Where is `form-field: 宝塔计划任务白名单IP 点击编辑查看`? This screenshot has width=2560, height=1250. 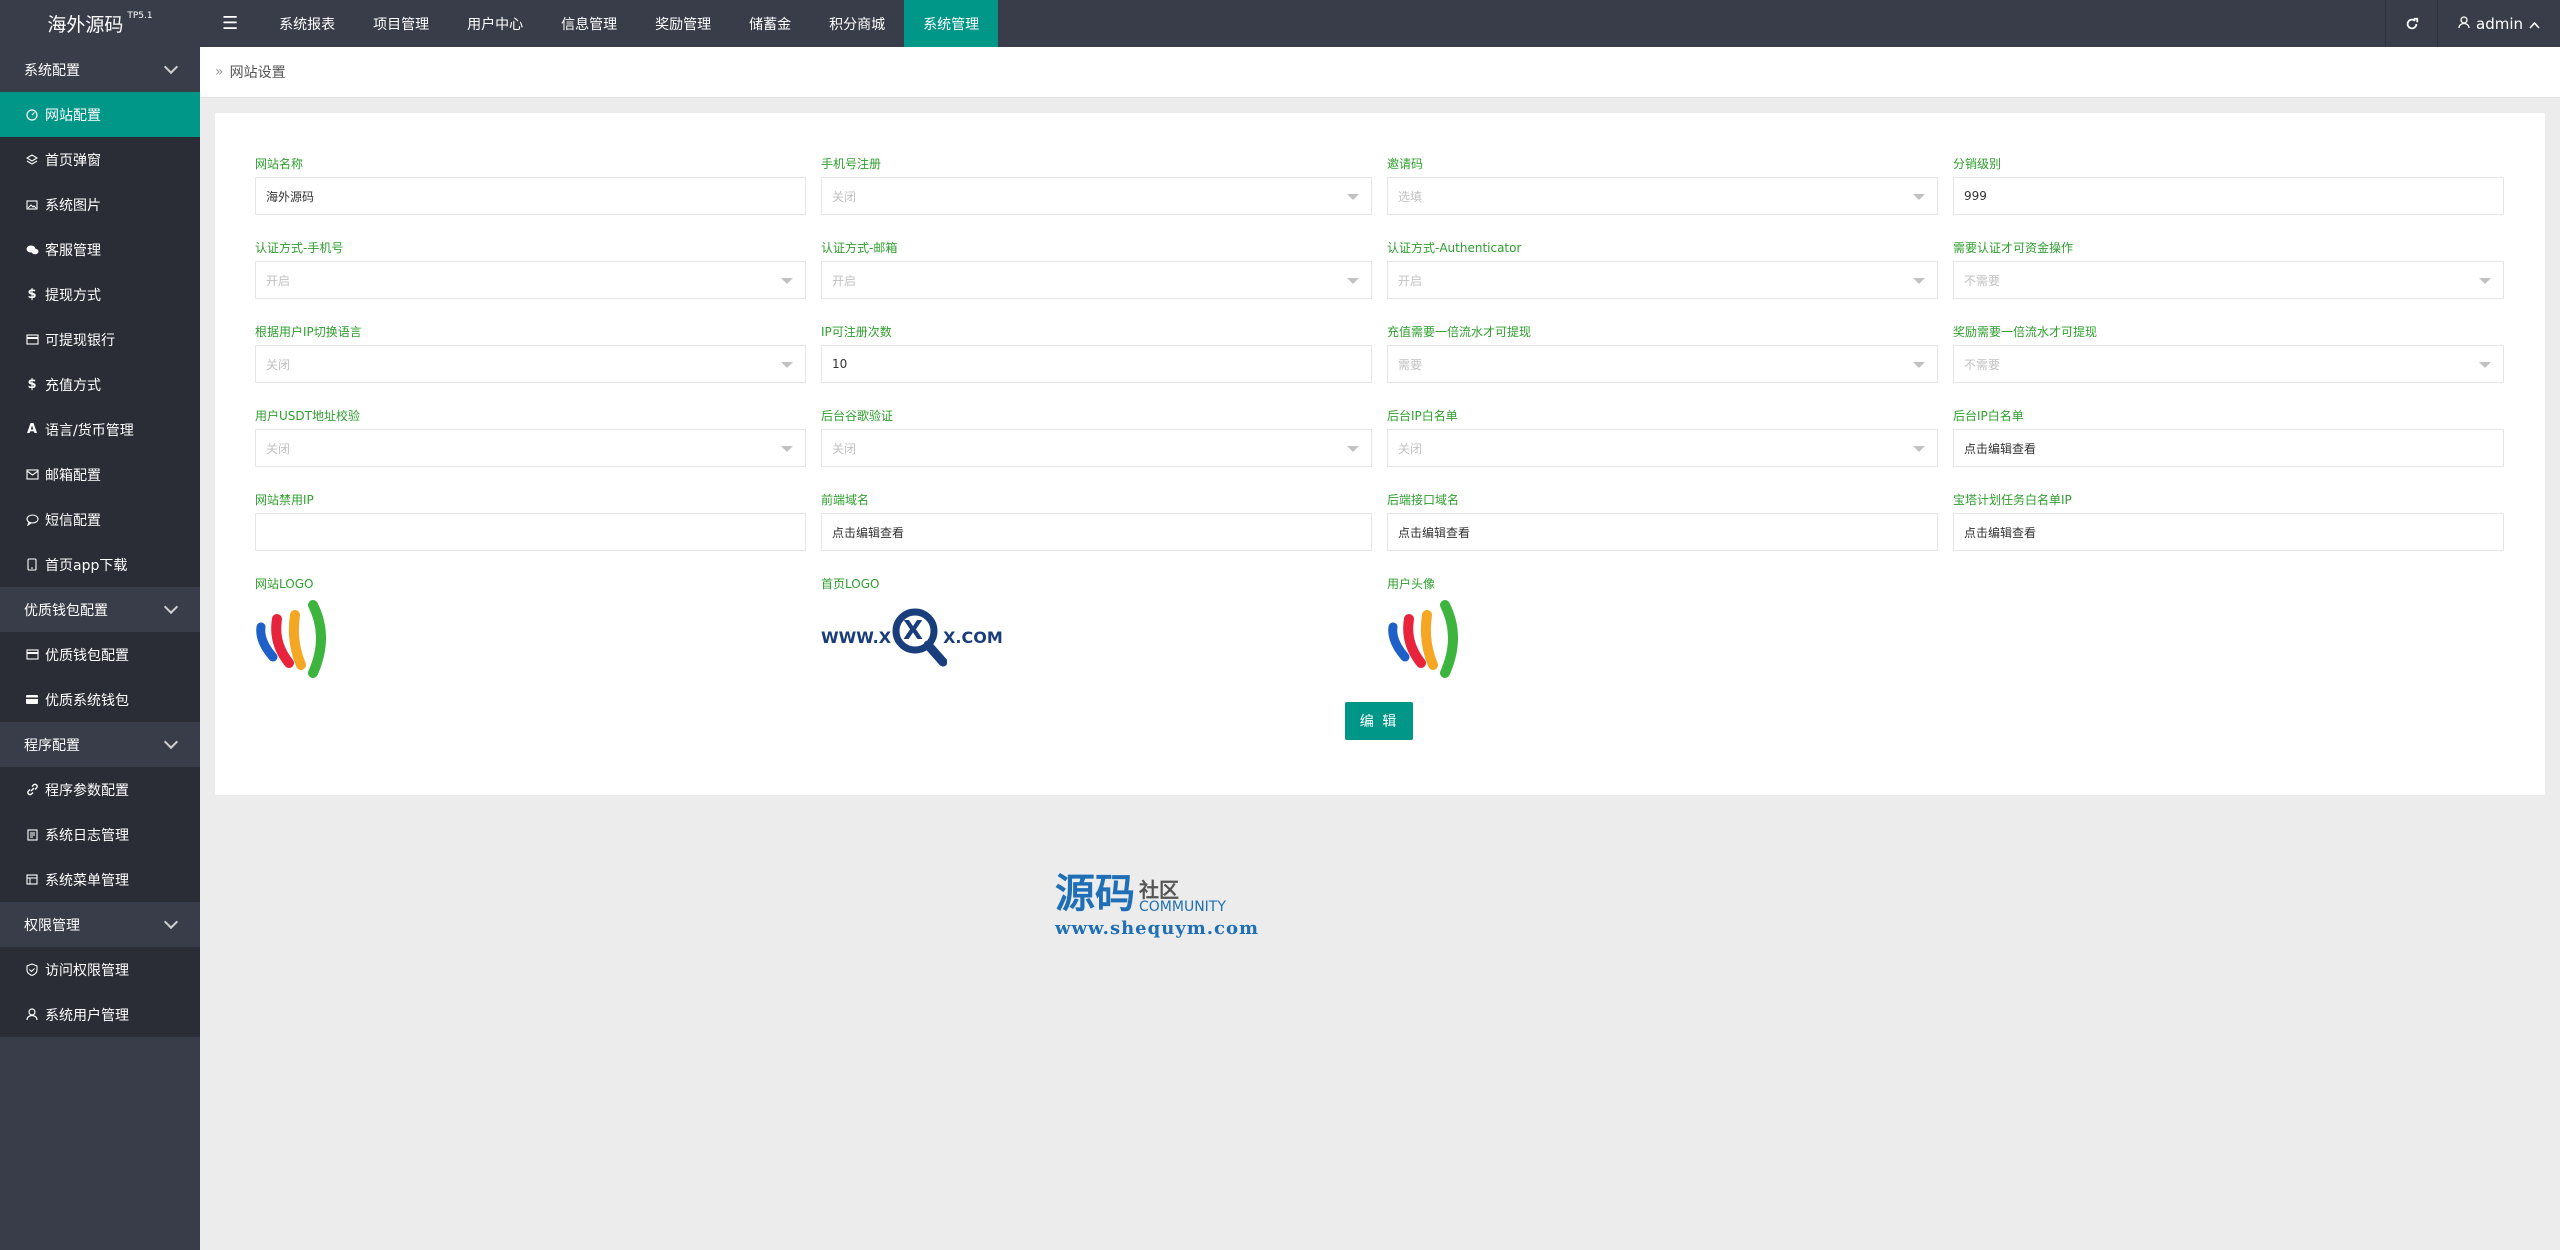
form-field: 宝塔计划任务白名单IP 点击编辑查看 is located at coordinates (2228, 533).